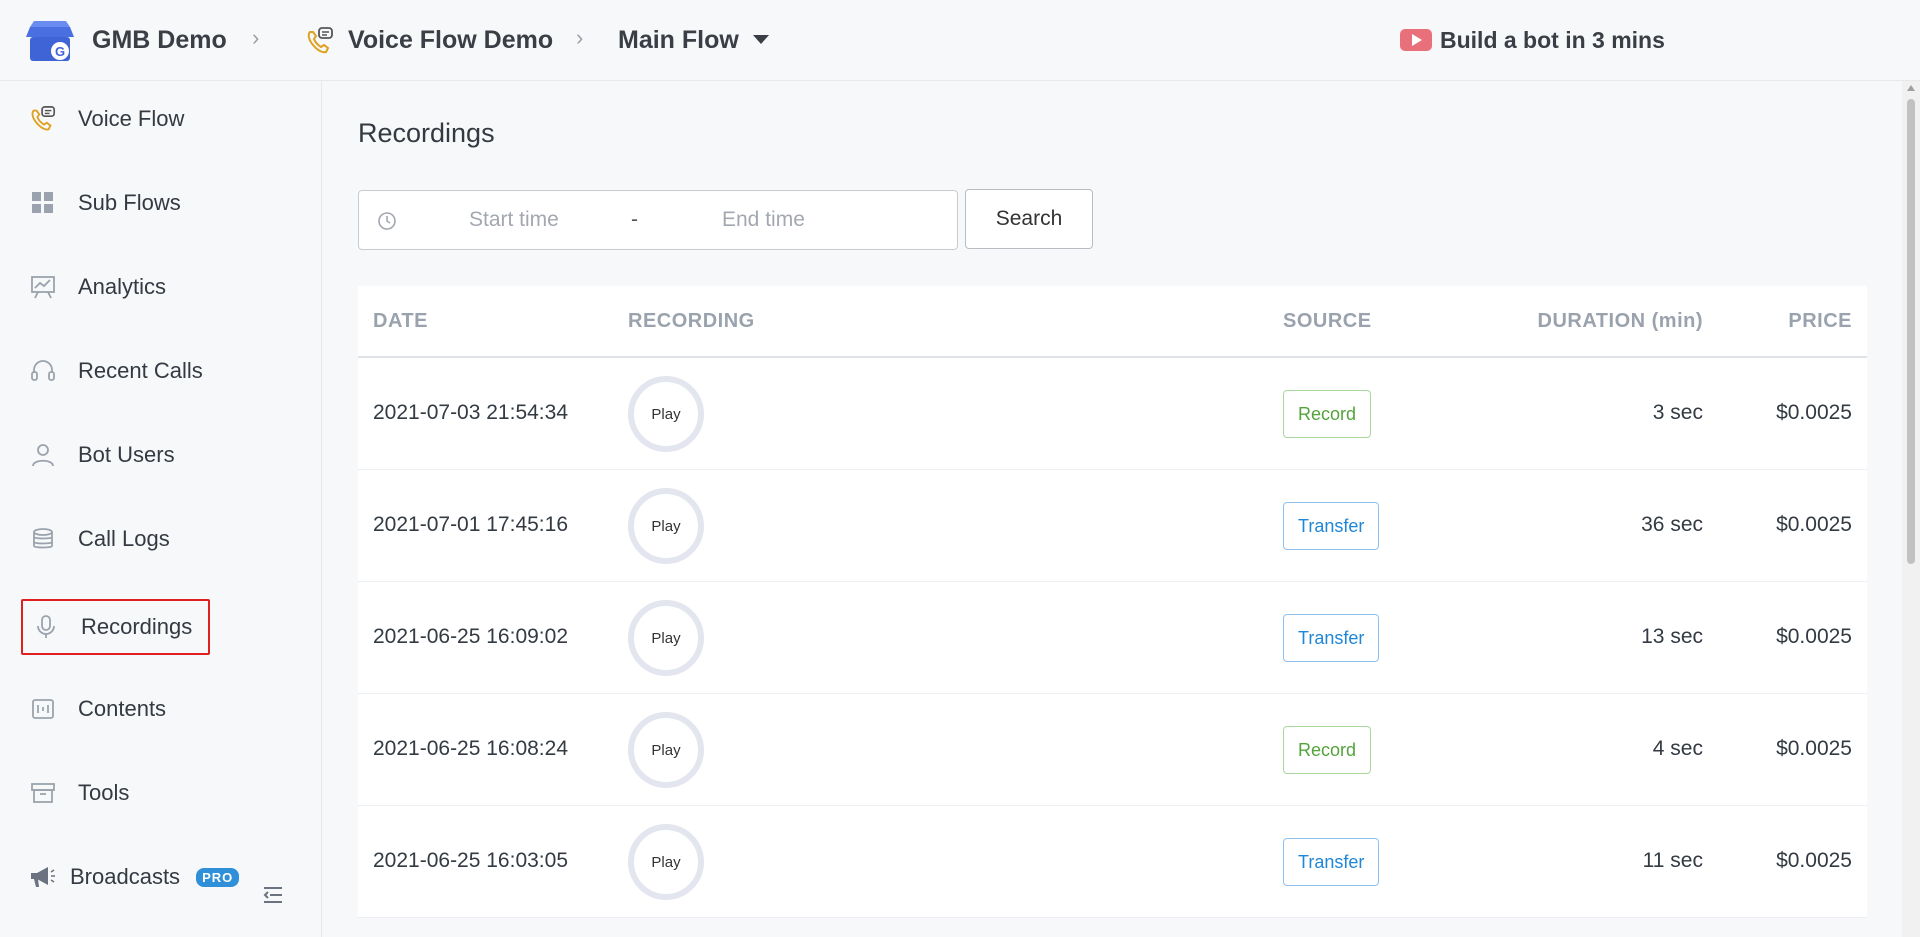 The width and height of the screenshot is (1920, 937). Describe the element at coordinates (400, 321) in the screenshot. I see `column-header-date: DATE` at that location.